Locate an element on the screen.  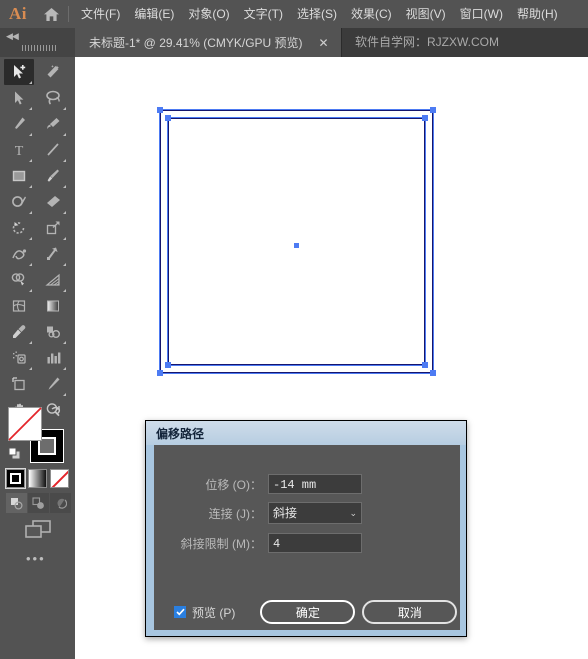
color-mode-row is located at coordinates (38, 478).